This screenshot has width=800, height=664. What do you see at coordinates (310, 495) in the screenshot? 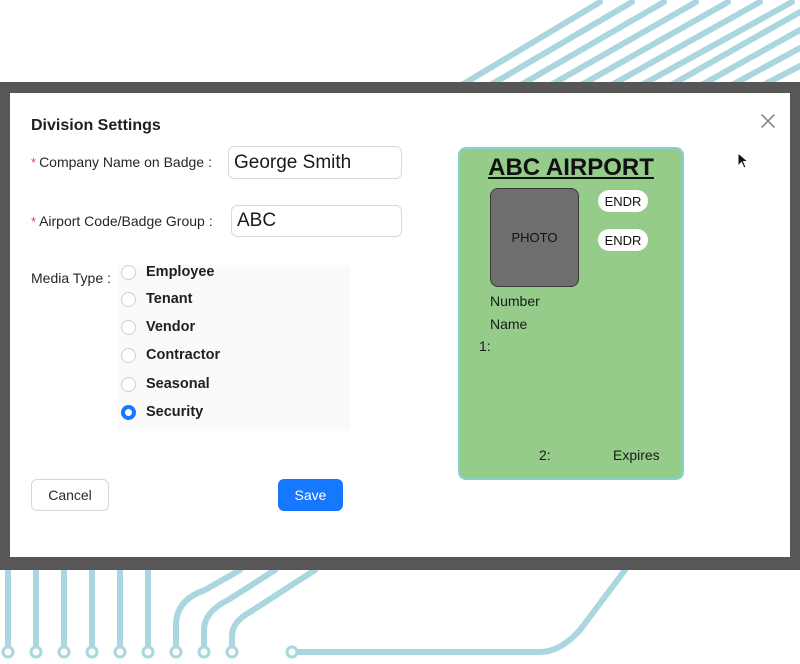
I see `save-button: Save` at bounding box center [310, 495].